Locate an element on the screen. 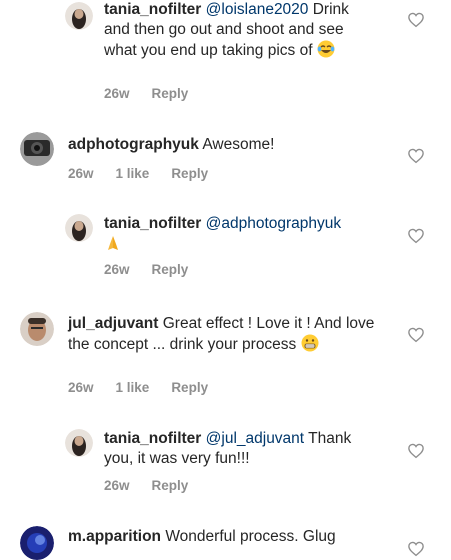  laughing-face-emoji is located at coordinates (326, 52).